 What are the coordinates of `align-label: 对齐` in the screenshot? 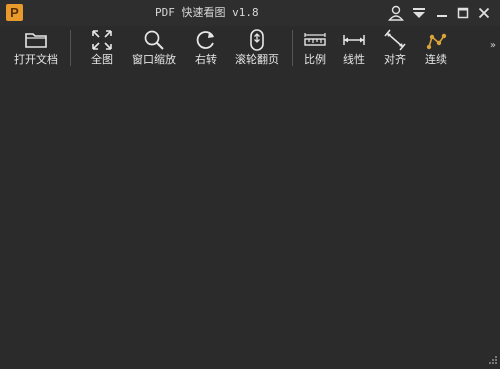 It's located at (395, 59).